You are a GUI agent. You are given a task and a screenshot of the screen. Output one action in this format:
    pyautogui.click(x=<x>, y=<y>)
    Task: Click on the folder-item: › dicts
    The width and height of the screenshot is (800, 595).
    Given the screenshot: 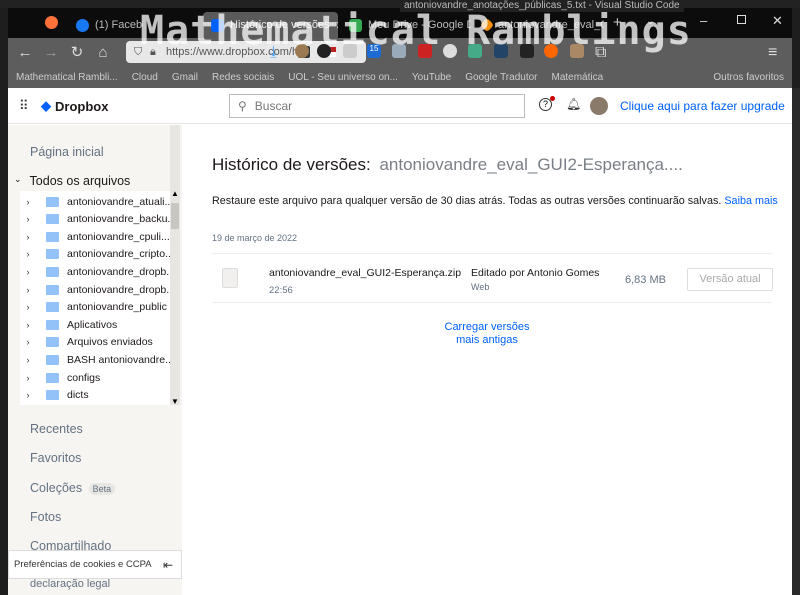 What is the action you would take?
    pyautogui.click(x=54, y=395)
    